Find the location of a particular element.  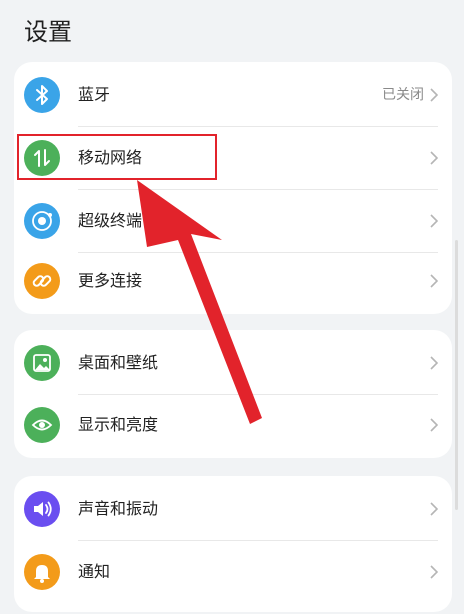

settings-item-label: 更多连接 is located at coordinates (110, 280).